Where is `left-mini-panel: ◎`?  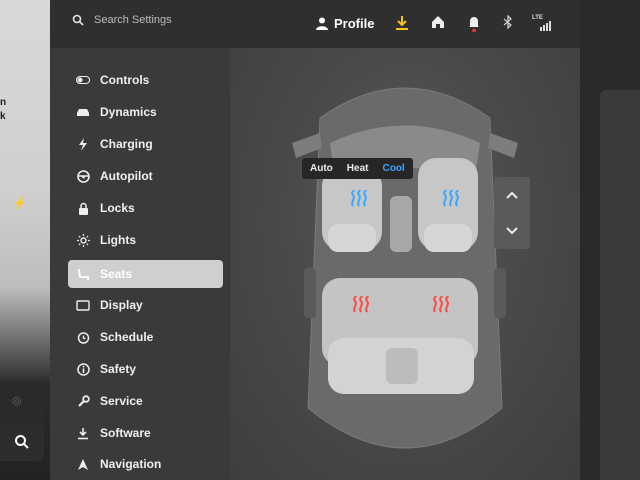 left-mini-panel: ◎ is located at coordinates (22, 402).